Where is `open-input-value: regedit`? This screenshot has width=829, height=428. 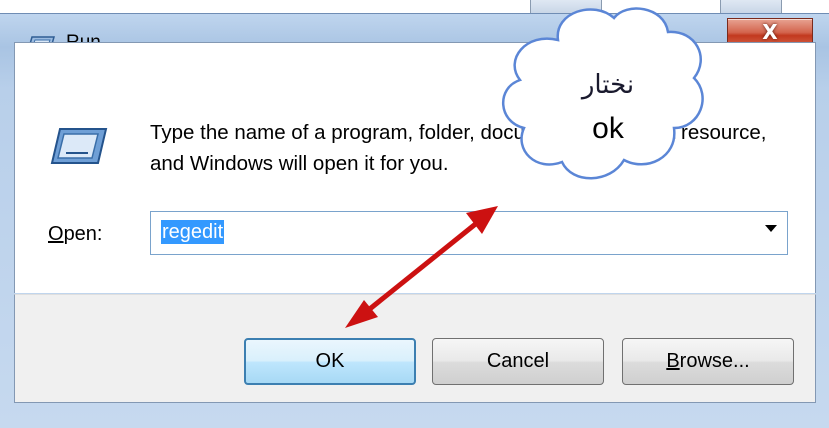
open-input-value: regedit is located at coordinates (193, 232).